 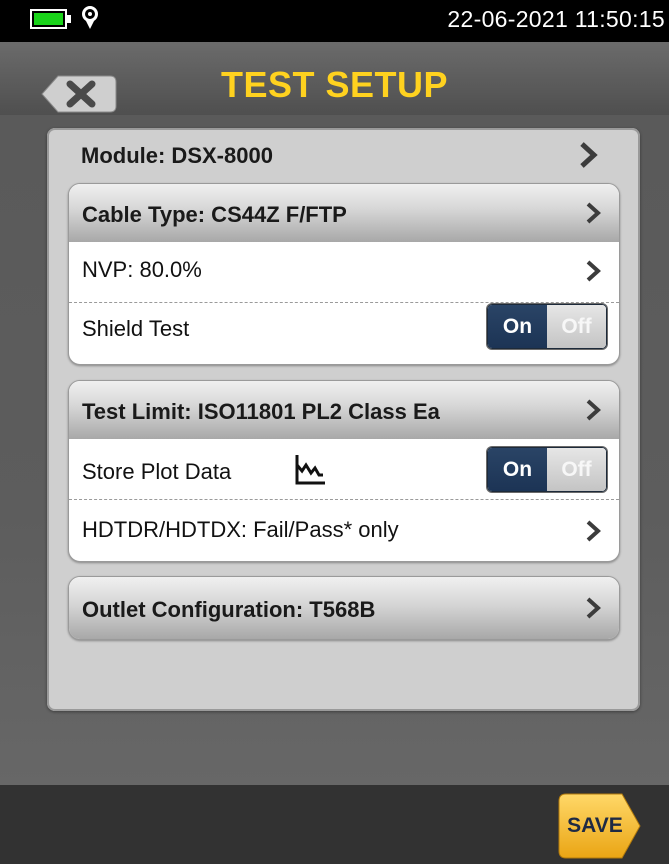 I want to click on outlet-label: Outlet Configuration: T568B, so click(x=229, y=609).